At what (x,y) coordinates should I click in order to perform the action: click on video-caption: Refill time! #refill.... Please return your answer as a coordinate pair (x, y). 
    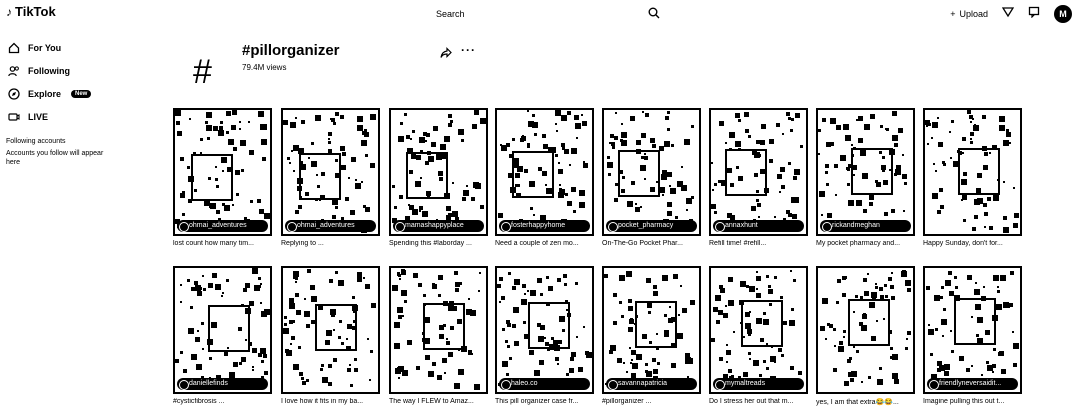
    Looking at the image, I should click on (758, 243).